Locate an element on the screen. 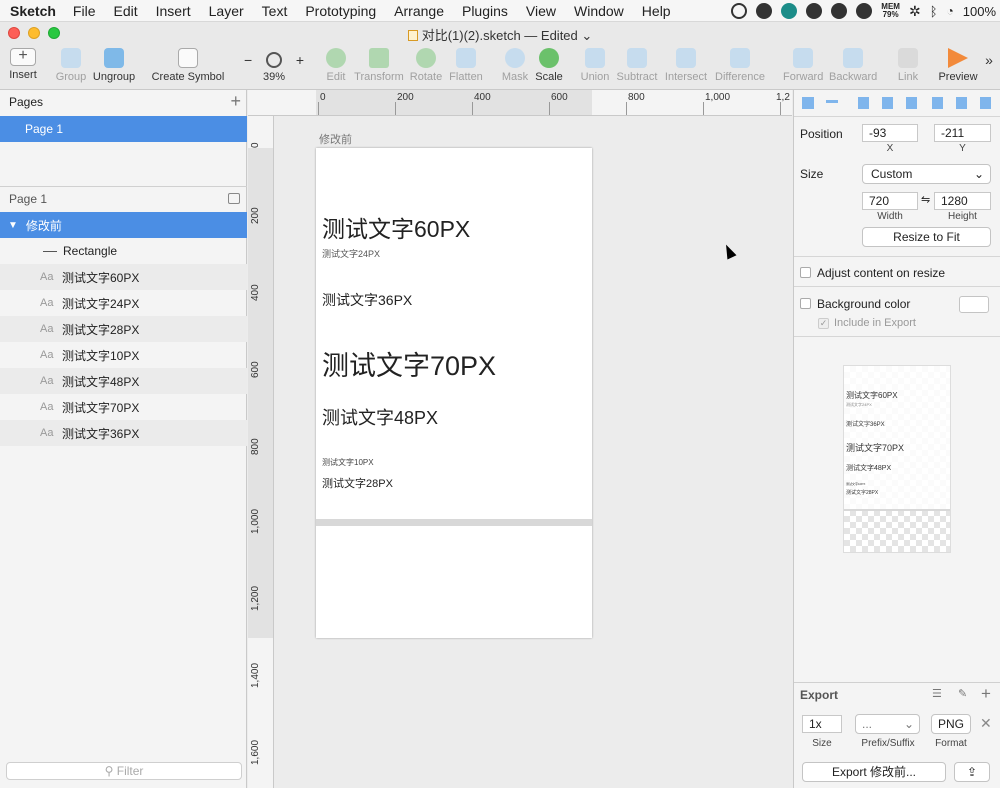 Image resolution: width=1000 pixels, height=788 pixels. export-scale-field: 1x is located at coordinates (822, 724).